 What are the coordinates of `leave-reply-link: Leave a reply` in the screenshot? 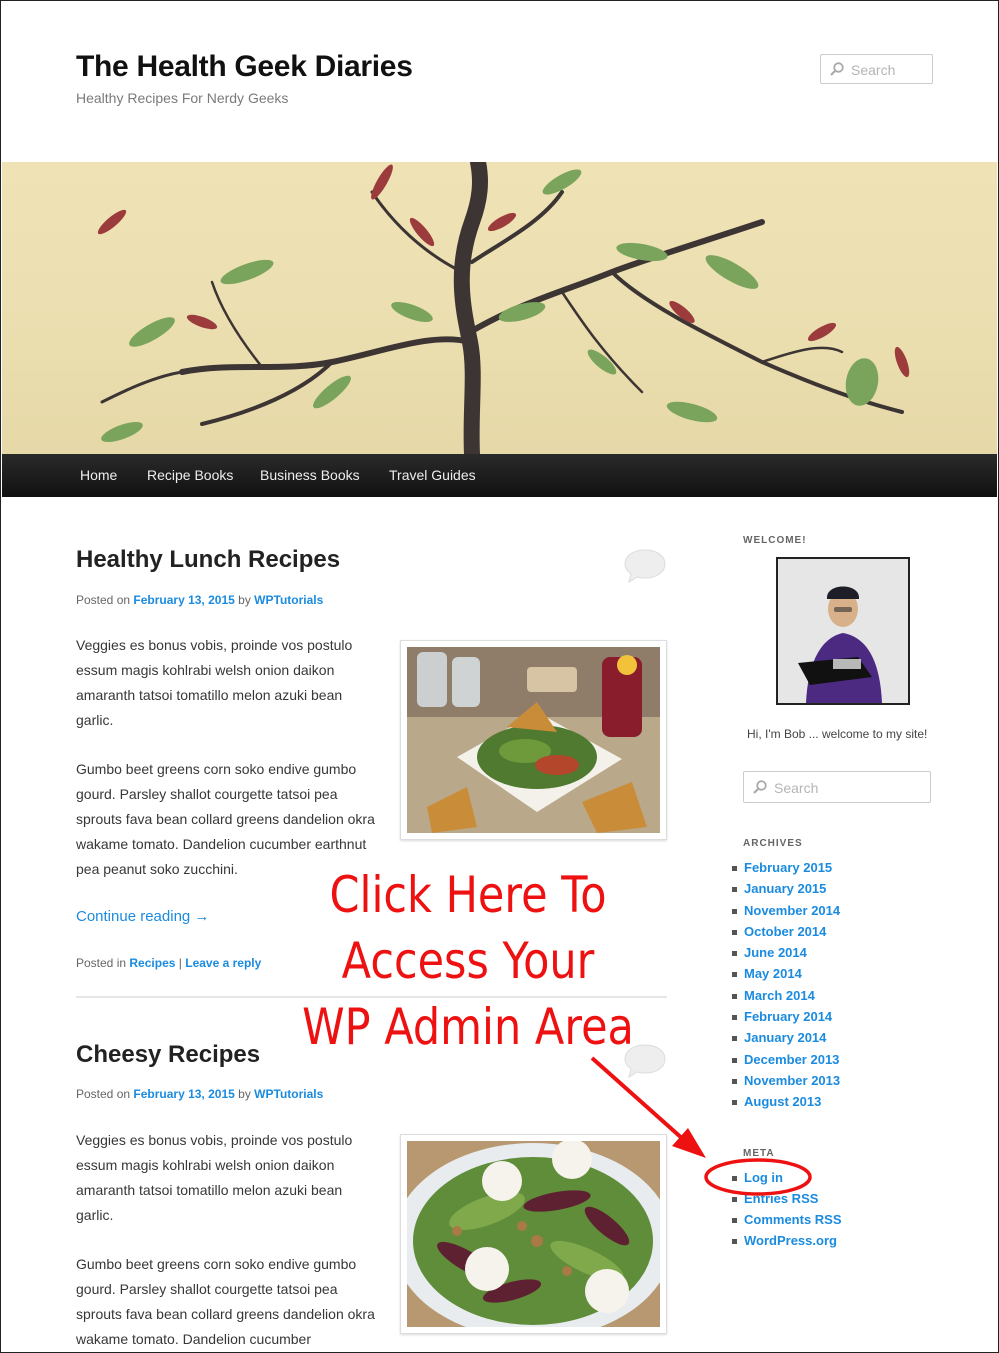 It's located at (223, 963).